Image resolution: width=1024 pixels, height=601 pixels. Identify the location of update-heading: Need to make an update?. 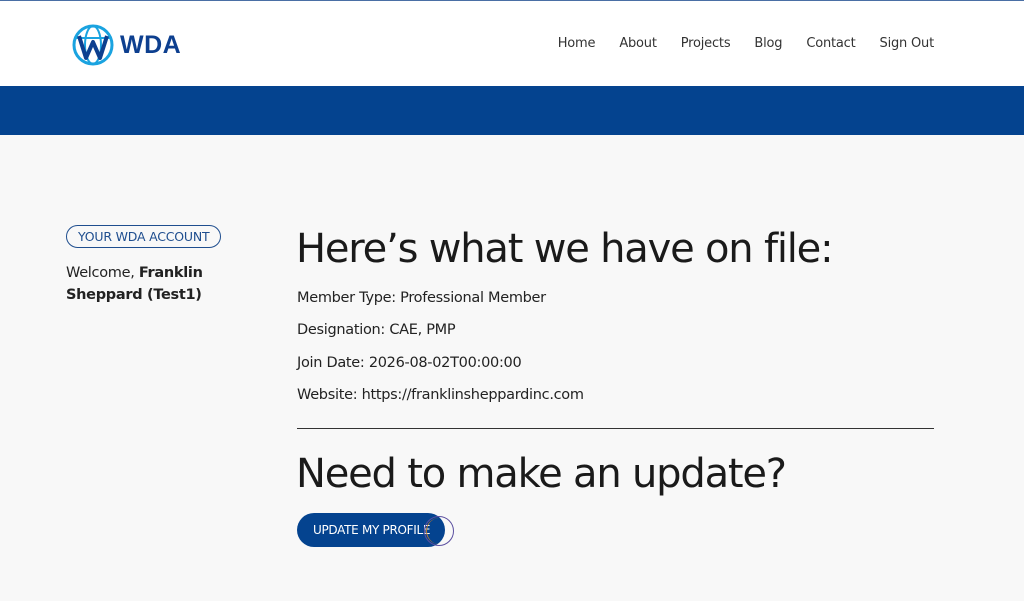
(541, 474).